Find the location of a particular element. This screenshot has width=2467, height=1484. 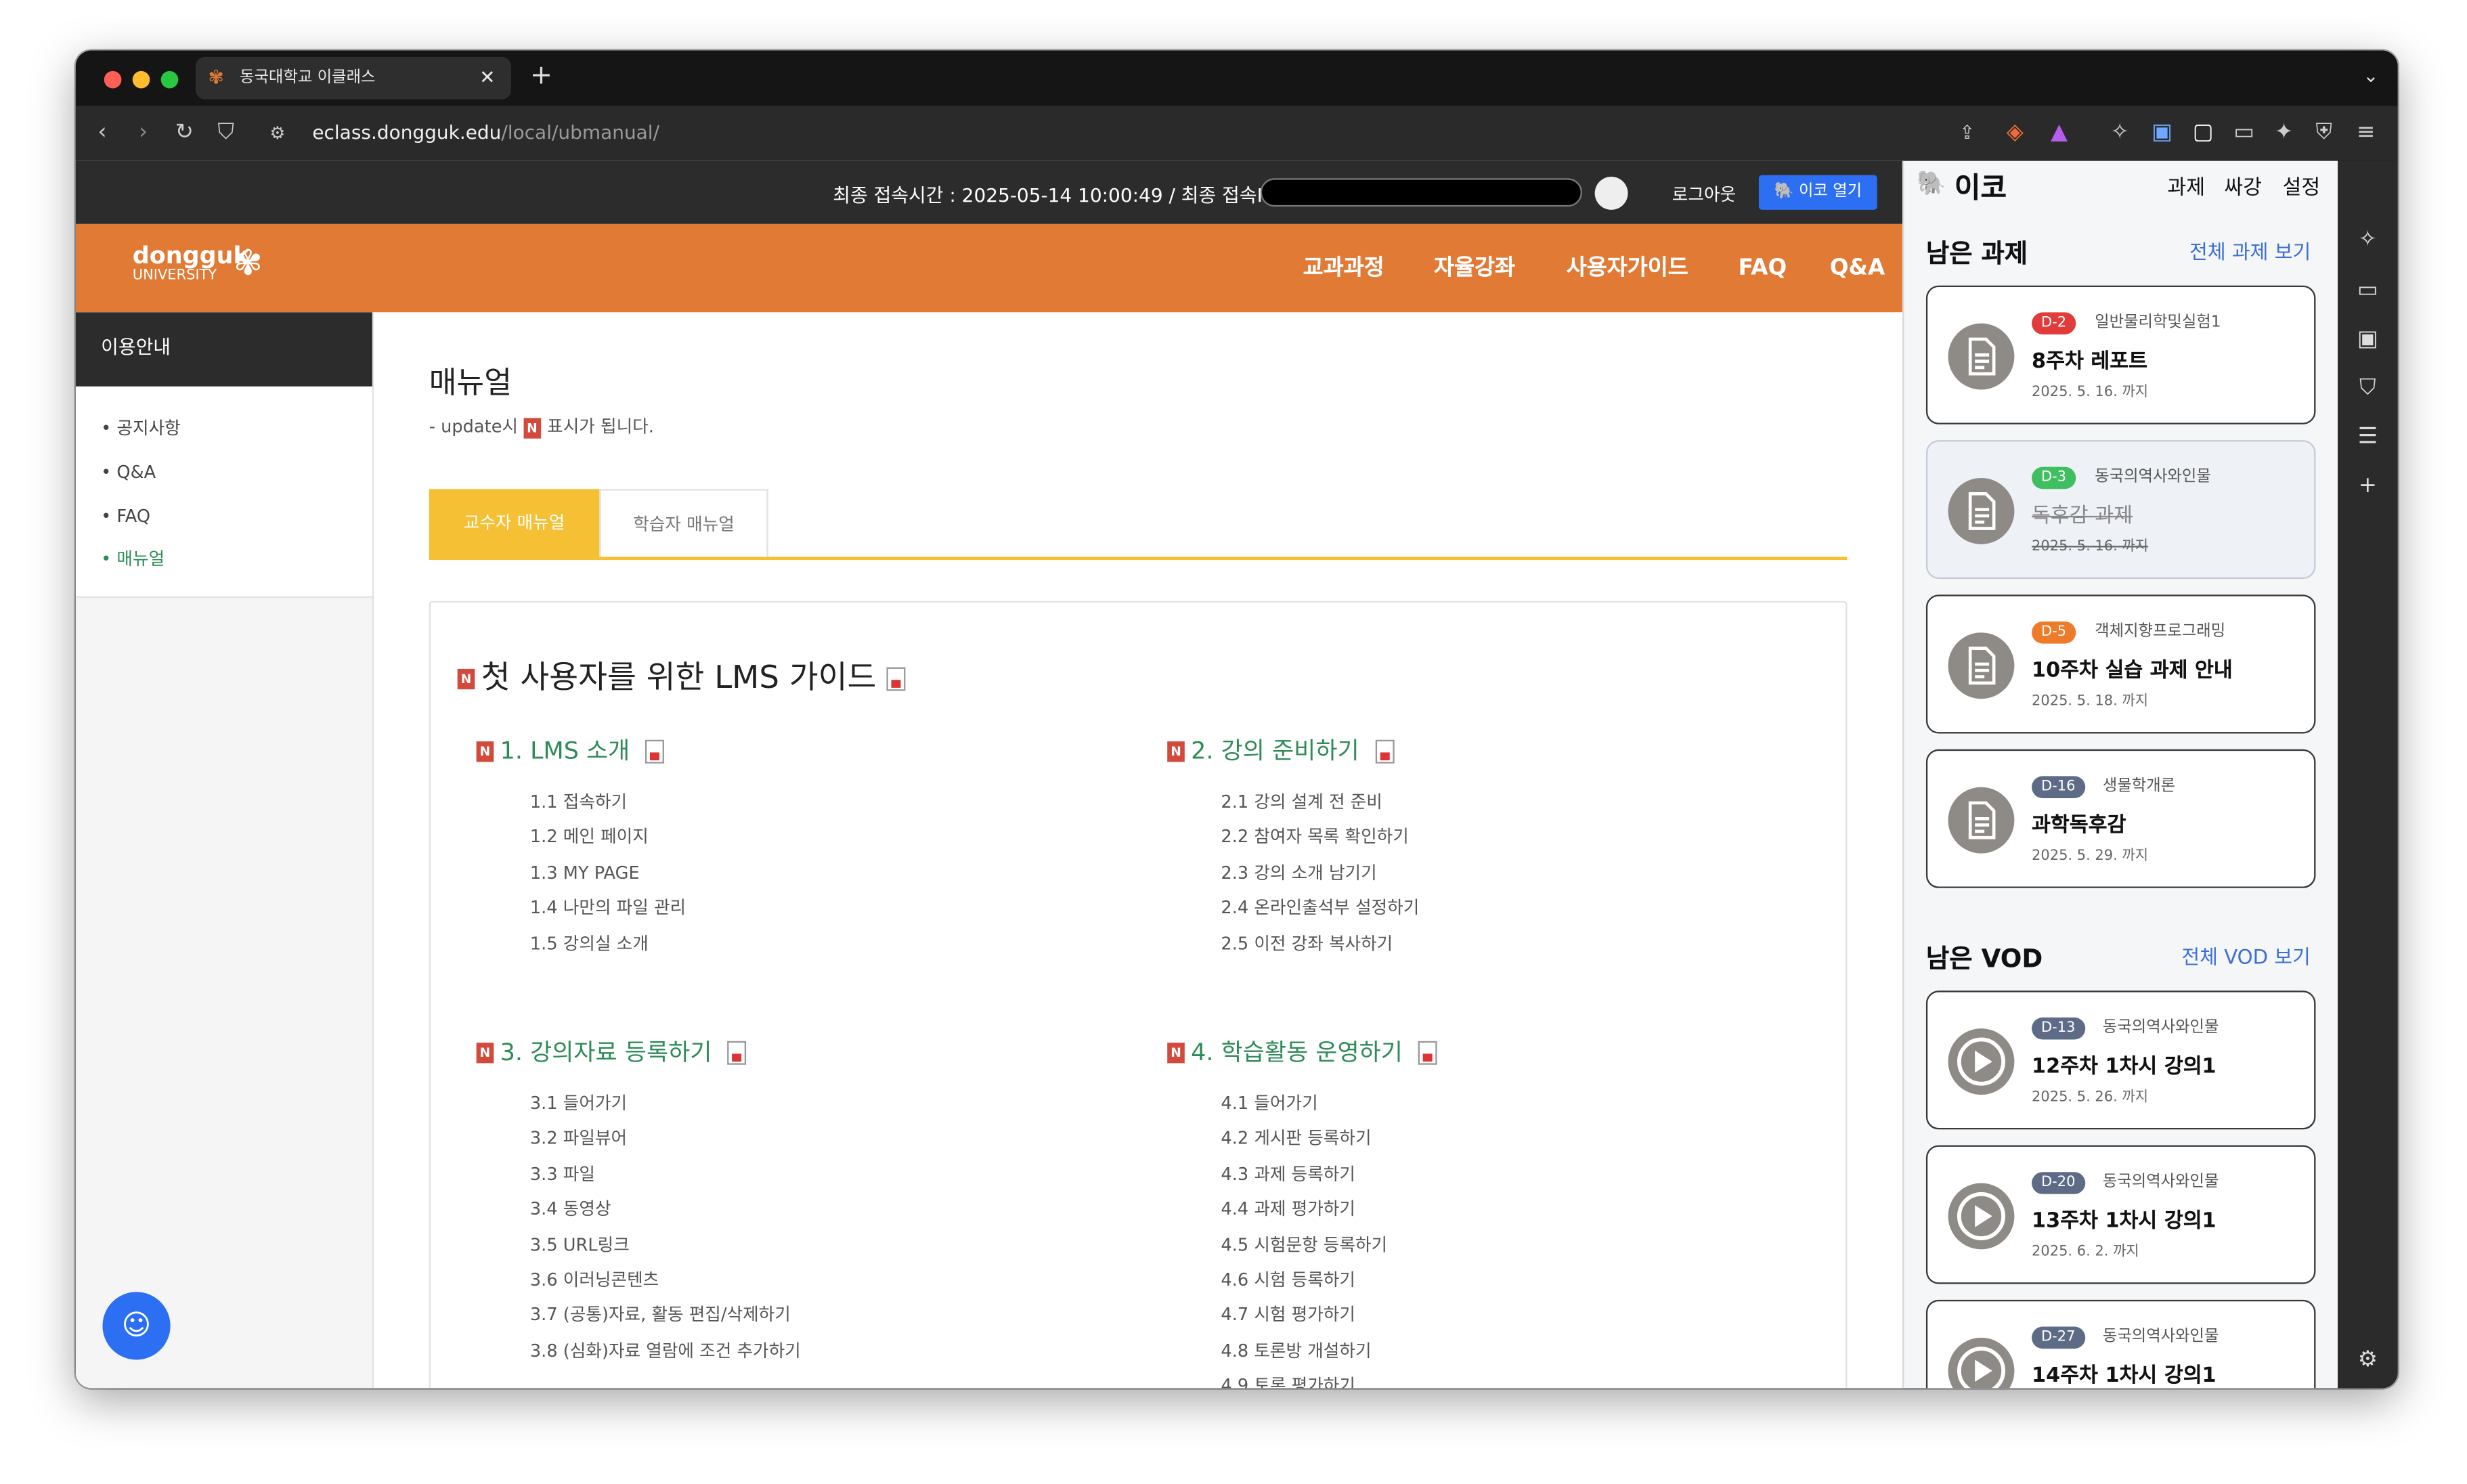

list-item: 3.6 이러닝콘텐츠 is located at coordinates (665, 1280).